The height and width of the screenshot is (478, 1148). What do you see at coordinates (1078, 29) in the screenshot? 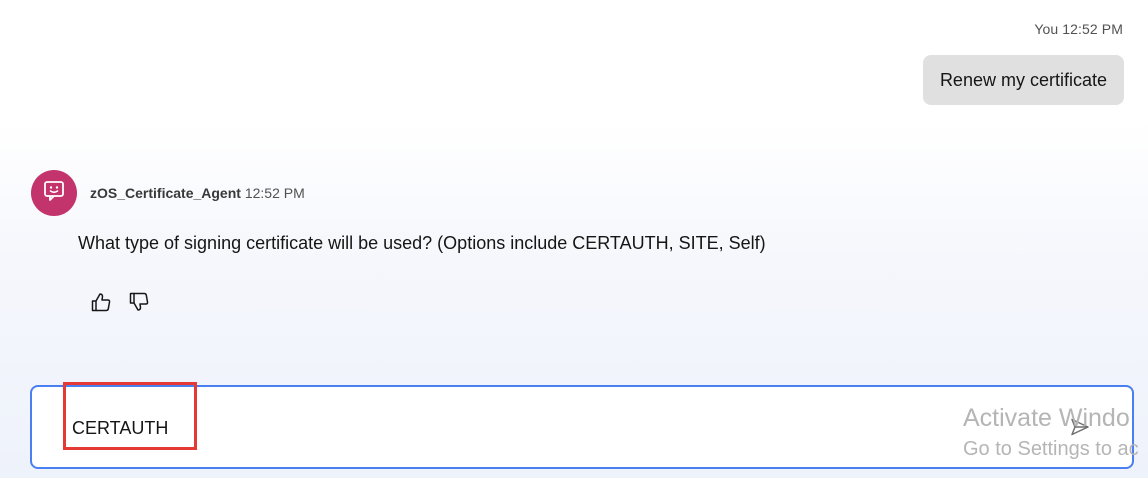
I see `user-message-meta: You 12:52 PM` at bounding box center [1078, 29].